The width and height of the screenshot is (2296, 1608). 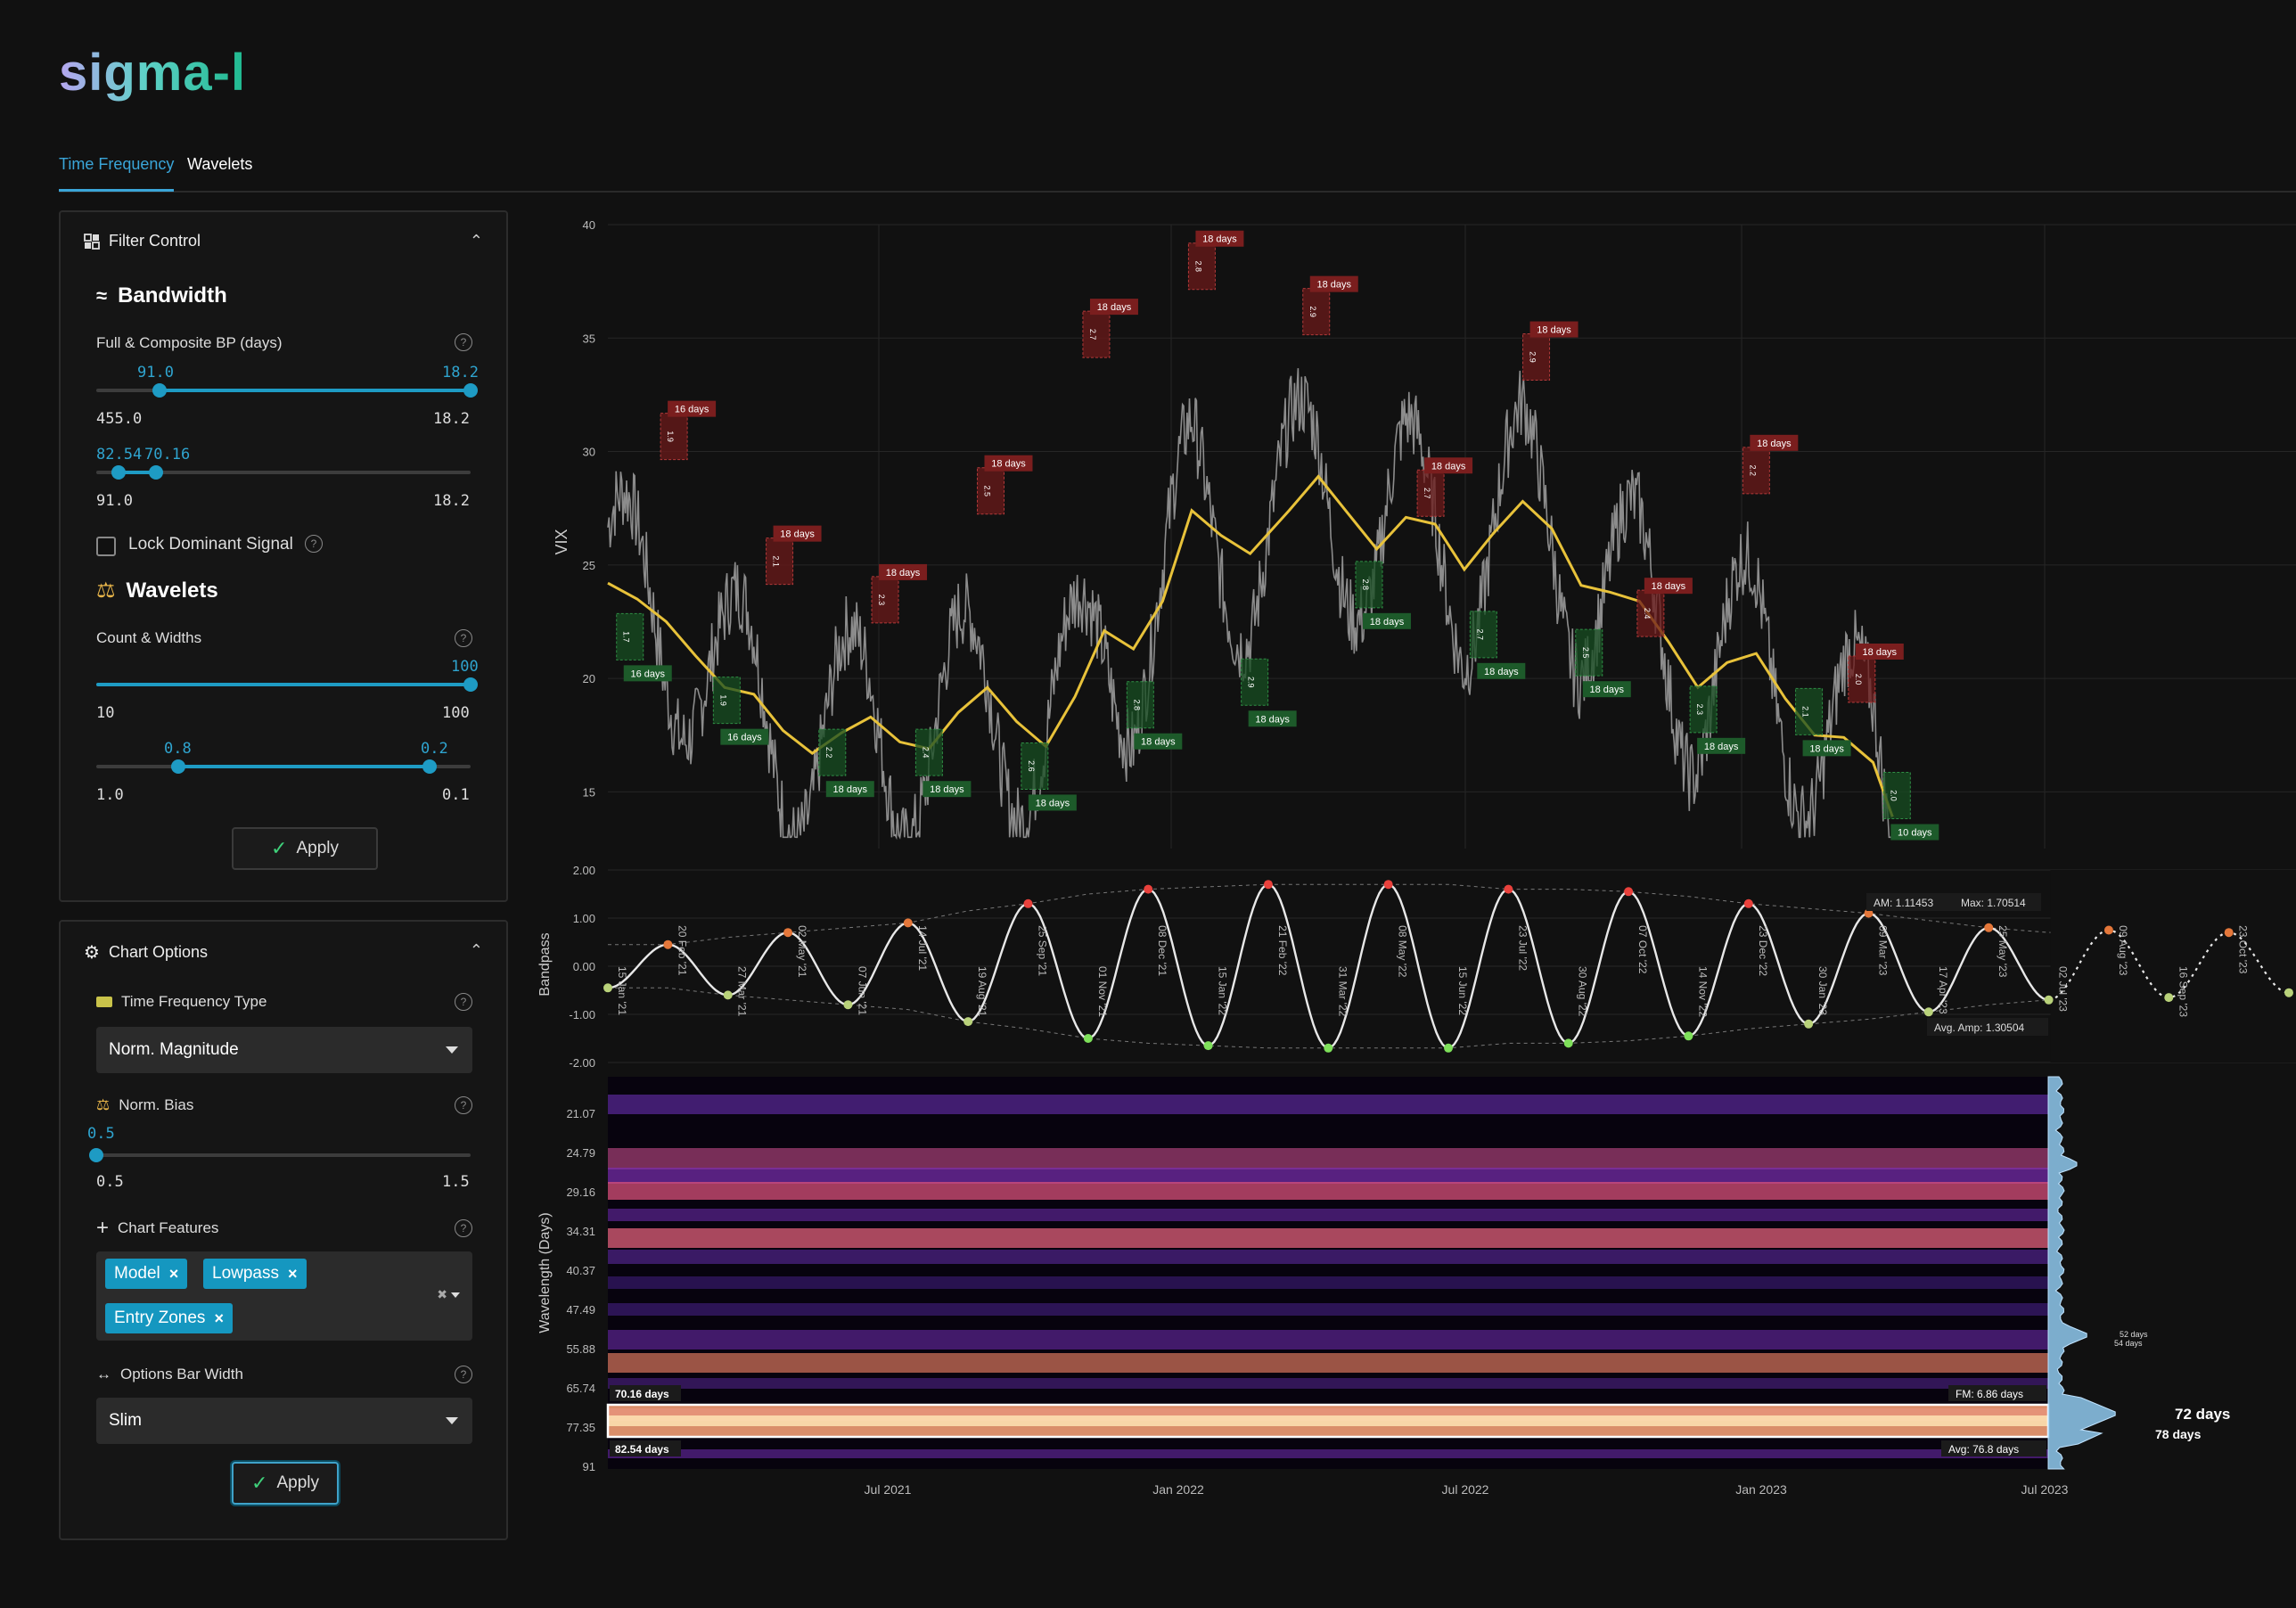 What do you see at coordinates (1603, 663) in the screenshot?
I see `trough-zone: 2.5 18 days` at bounding box center [1603, 663].